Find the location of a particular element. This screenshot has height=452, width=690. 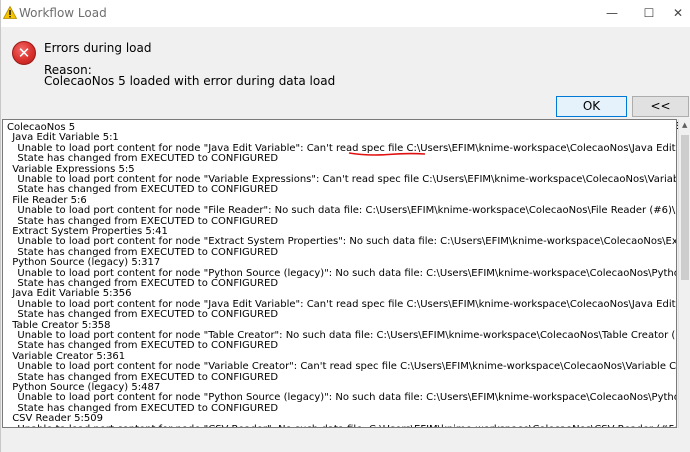

log-line: Java Edit Variable 5:356 is located at coordinates (72, 294).